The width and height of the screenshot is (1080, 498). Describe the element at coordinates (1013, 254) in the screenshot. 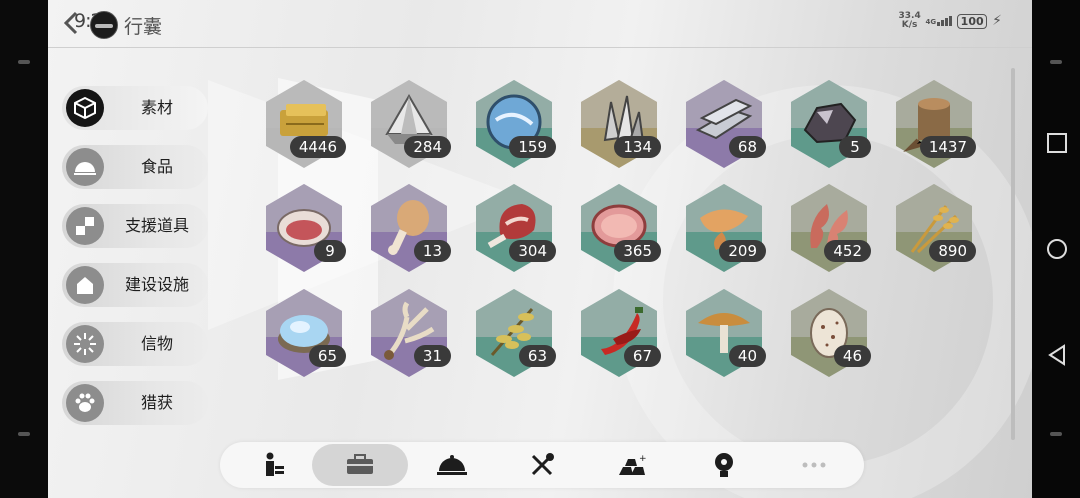

I see `scrollbar` at that location.